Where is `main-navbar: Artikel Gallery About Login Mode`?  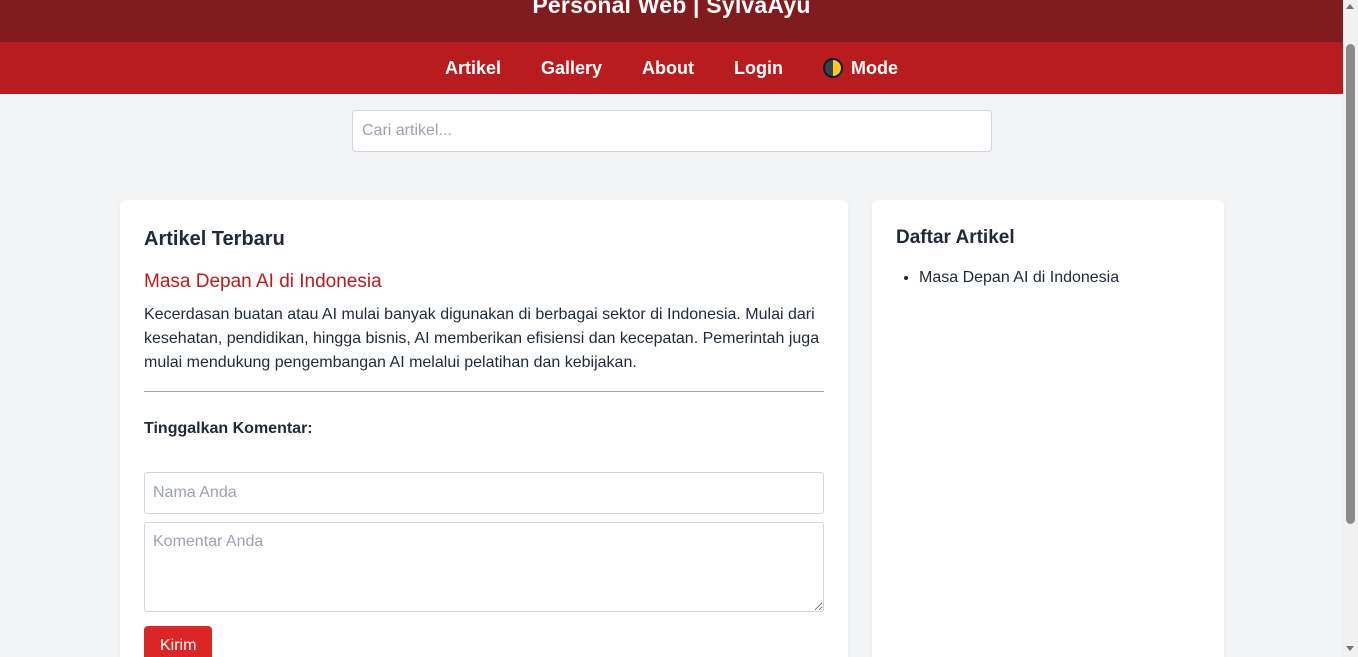 main-navbar: Artikel Gallery About Login Mode is located at coordinates (671, 68).